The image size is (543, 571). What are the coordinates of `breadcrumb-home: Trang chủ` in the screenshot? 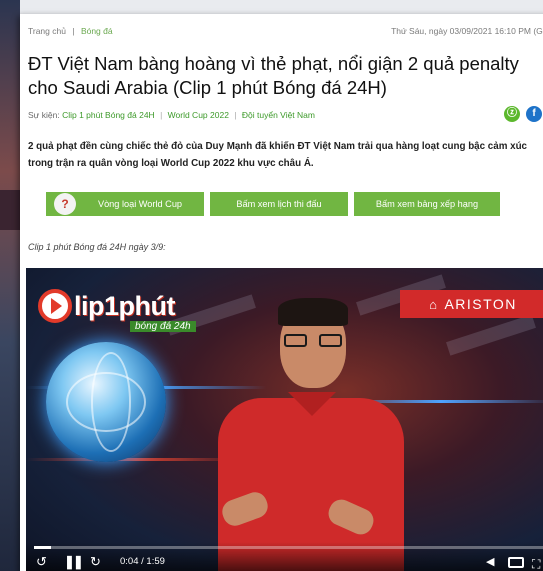 It's located at (47, 31).